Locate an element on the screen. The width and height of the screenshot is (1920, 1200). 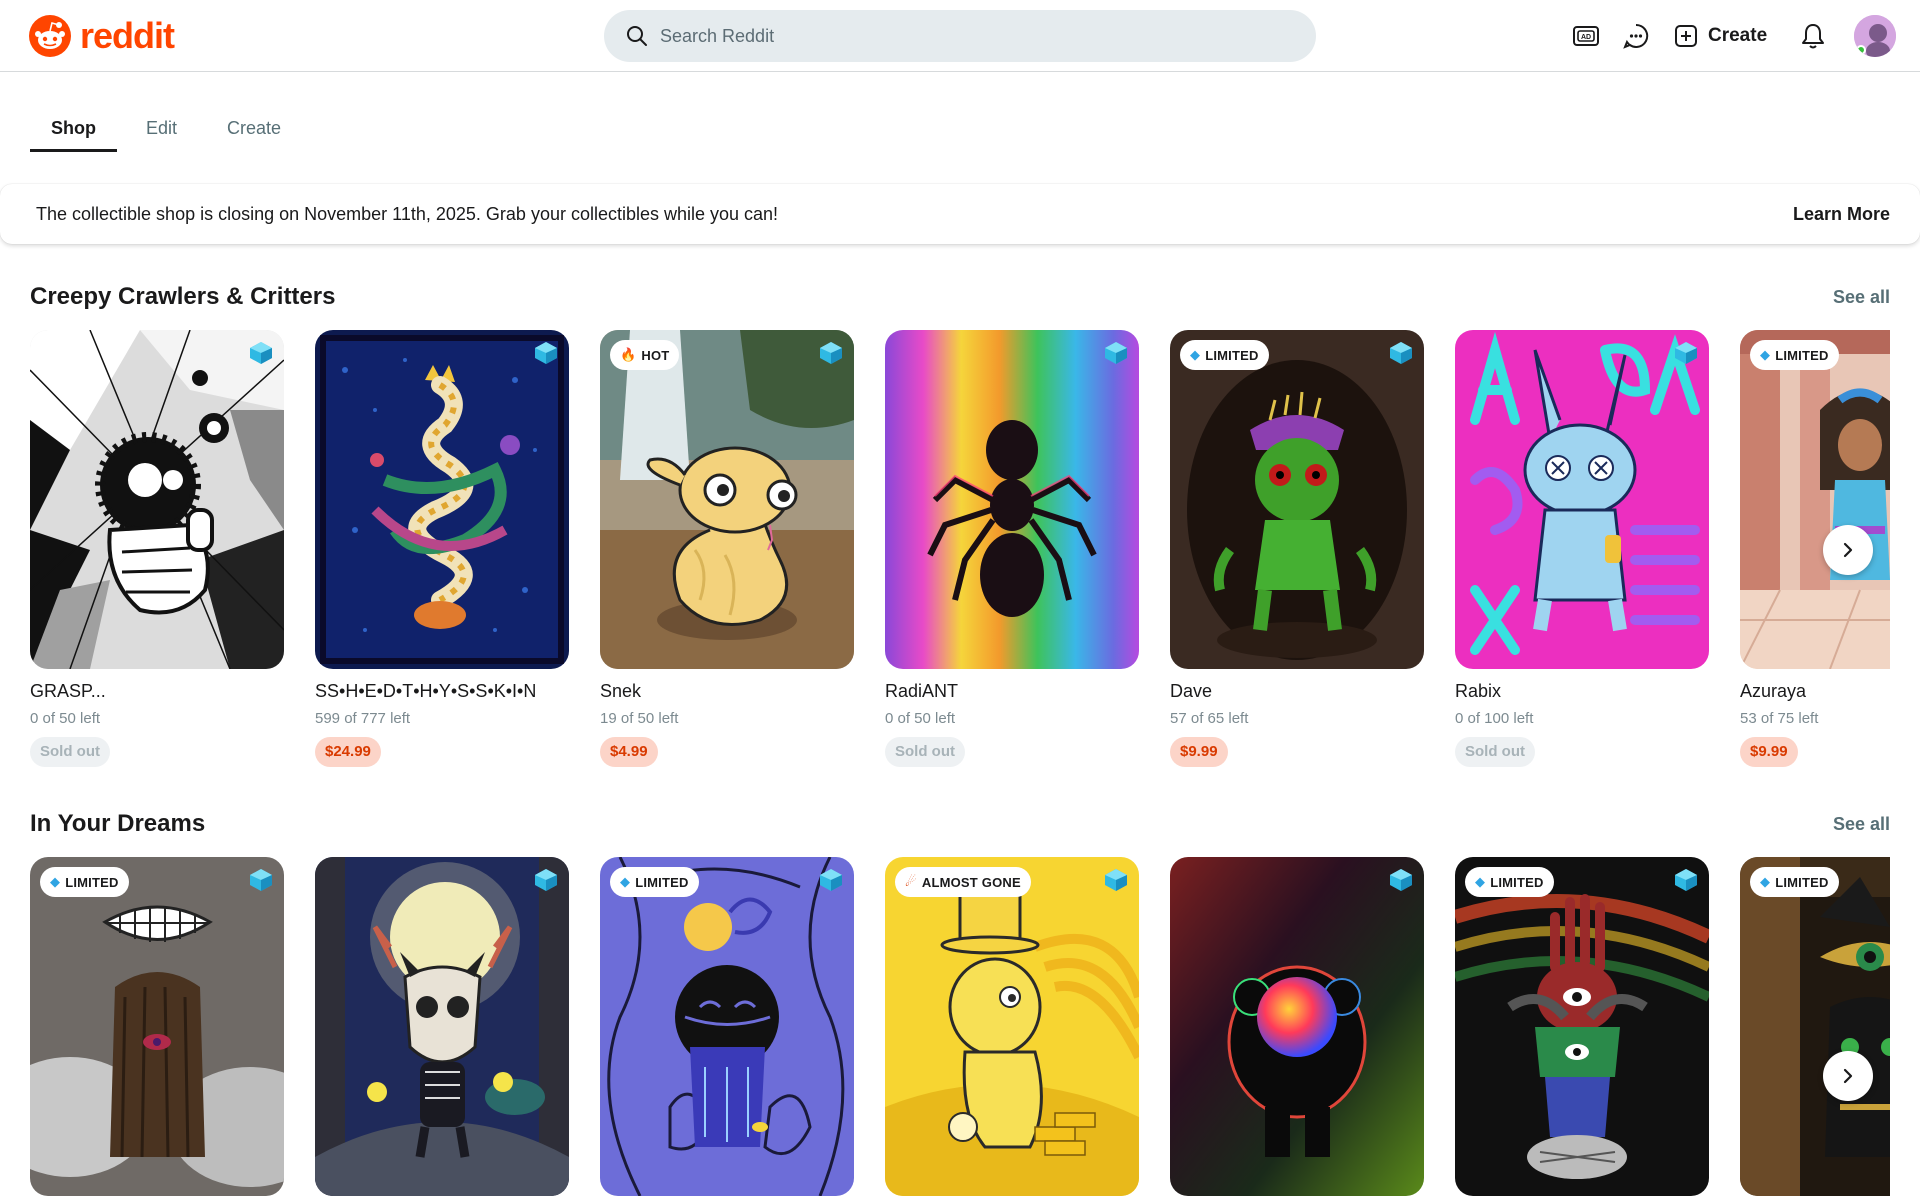
stock-remaining: 57 of 65 left is located at coordinates (1209, 718).